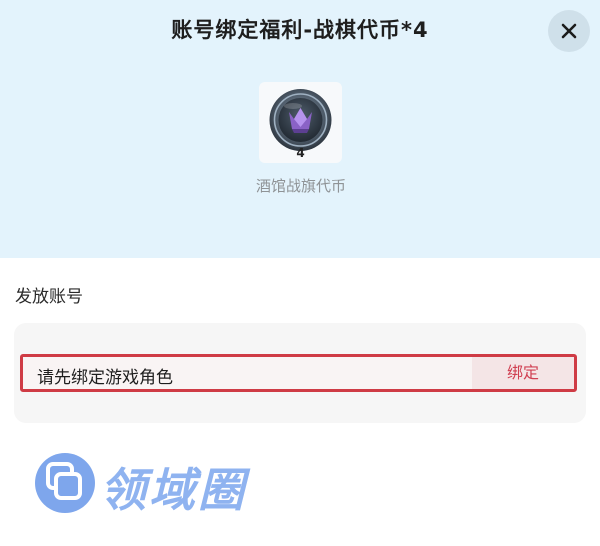 Image resolution: width=600 pixels, height=546 pixels. Describe the element at coordinates (173, 490) in the screenshot. I see `watermark-text: 领域圈` at that location.